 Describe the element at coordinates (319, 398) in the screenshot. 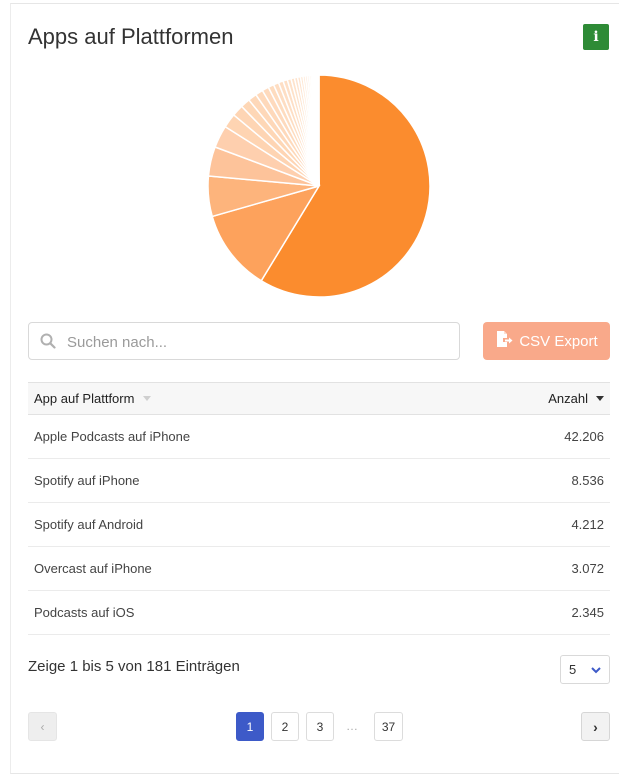

I see `table-header: App auf Plattform Anzahl` at that location.